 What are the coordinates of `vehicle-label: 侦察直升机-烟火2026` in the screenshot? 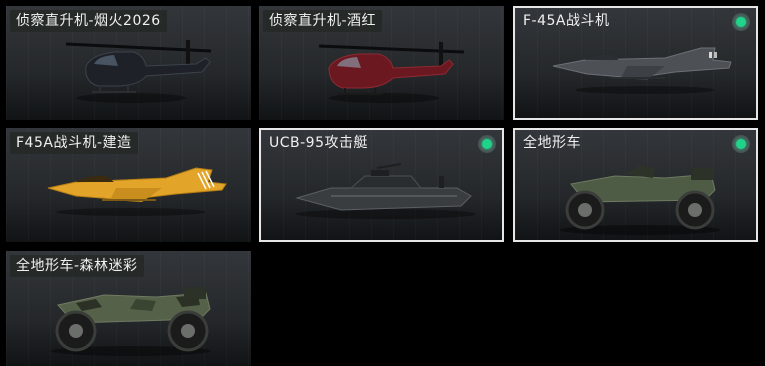 It's located at (88, 21).